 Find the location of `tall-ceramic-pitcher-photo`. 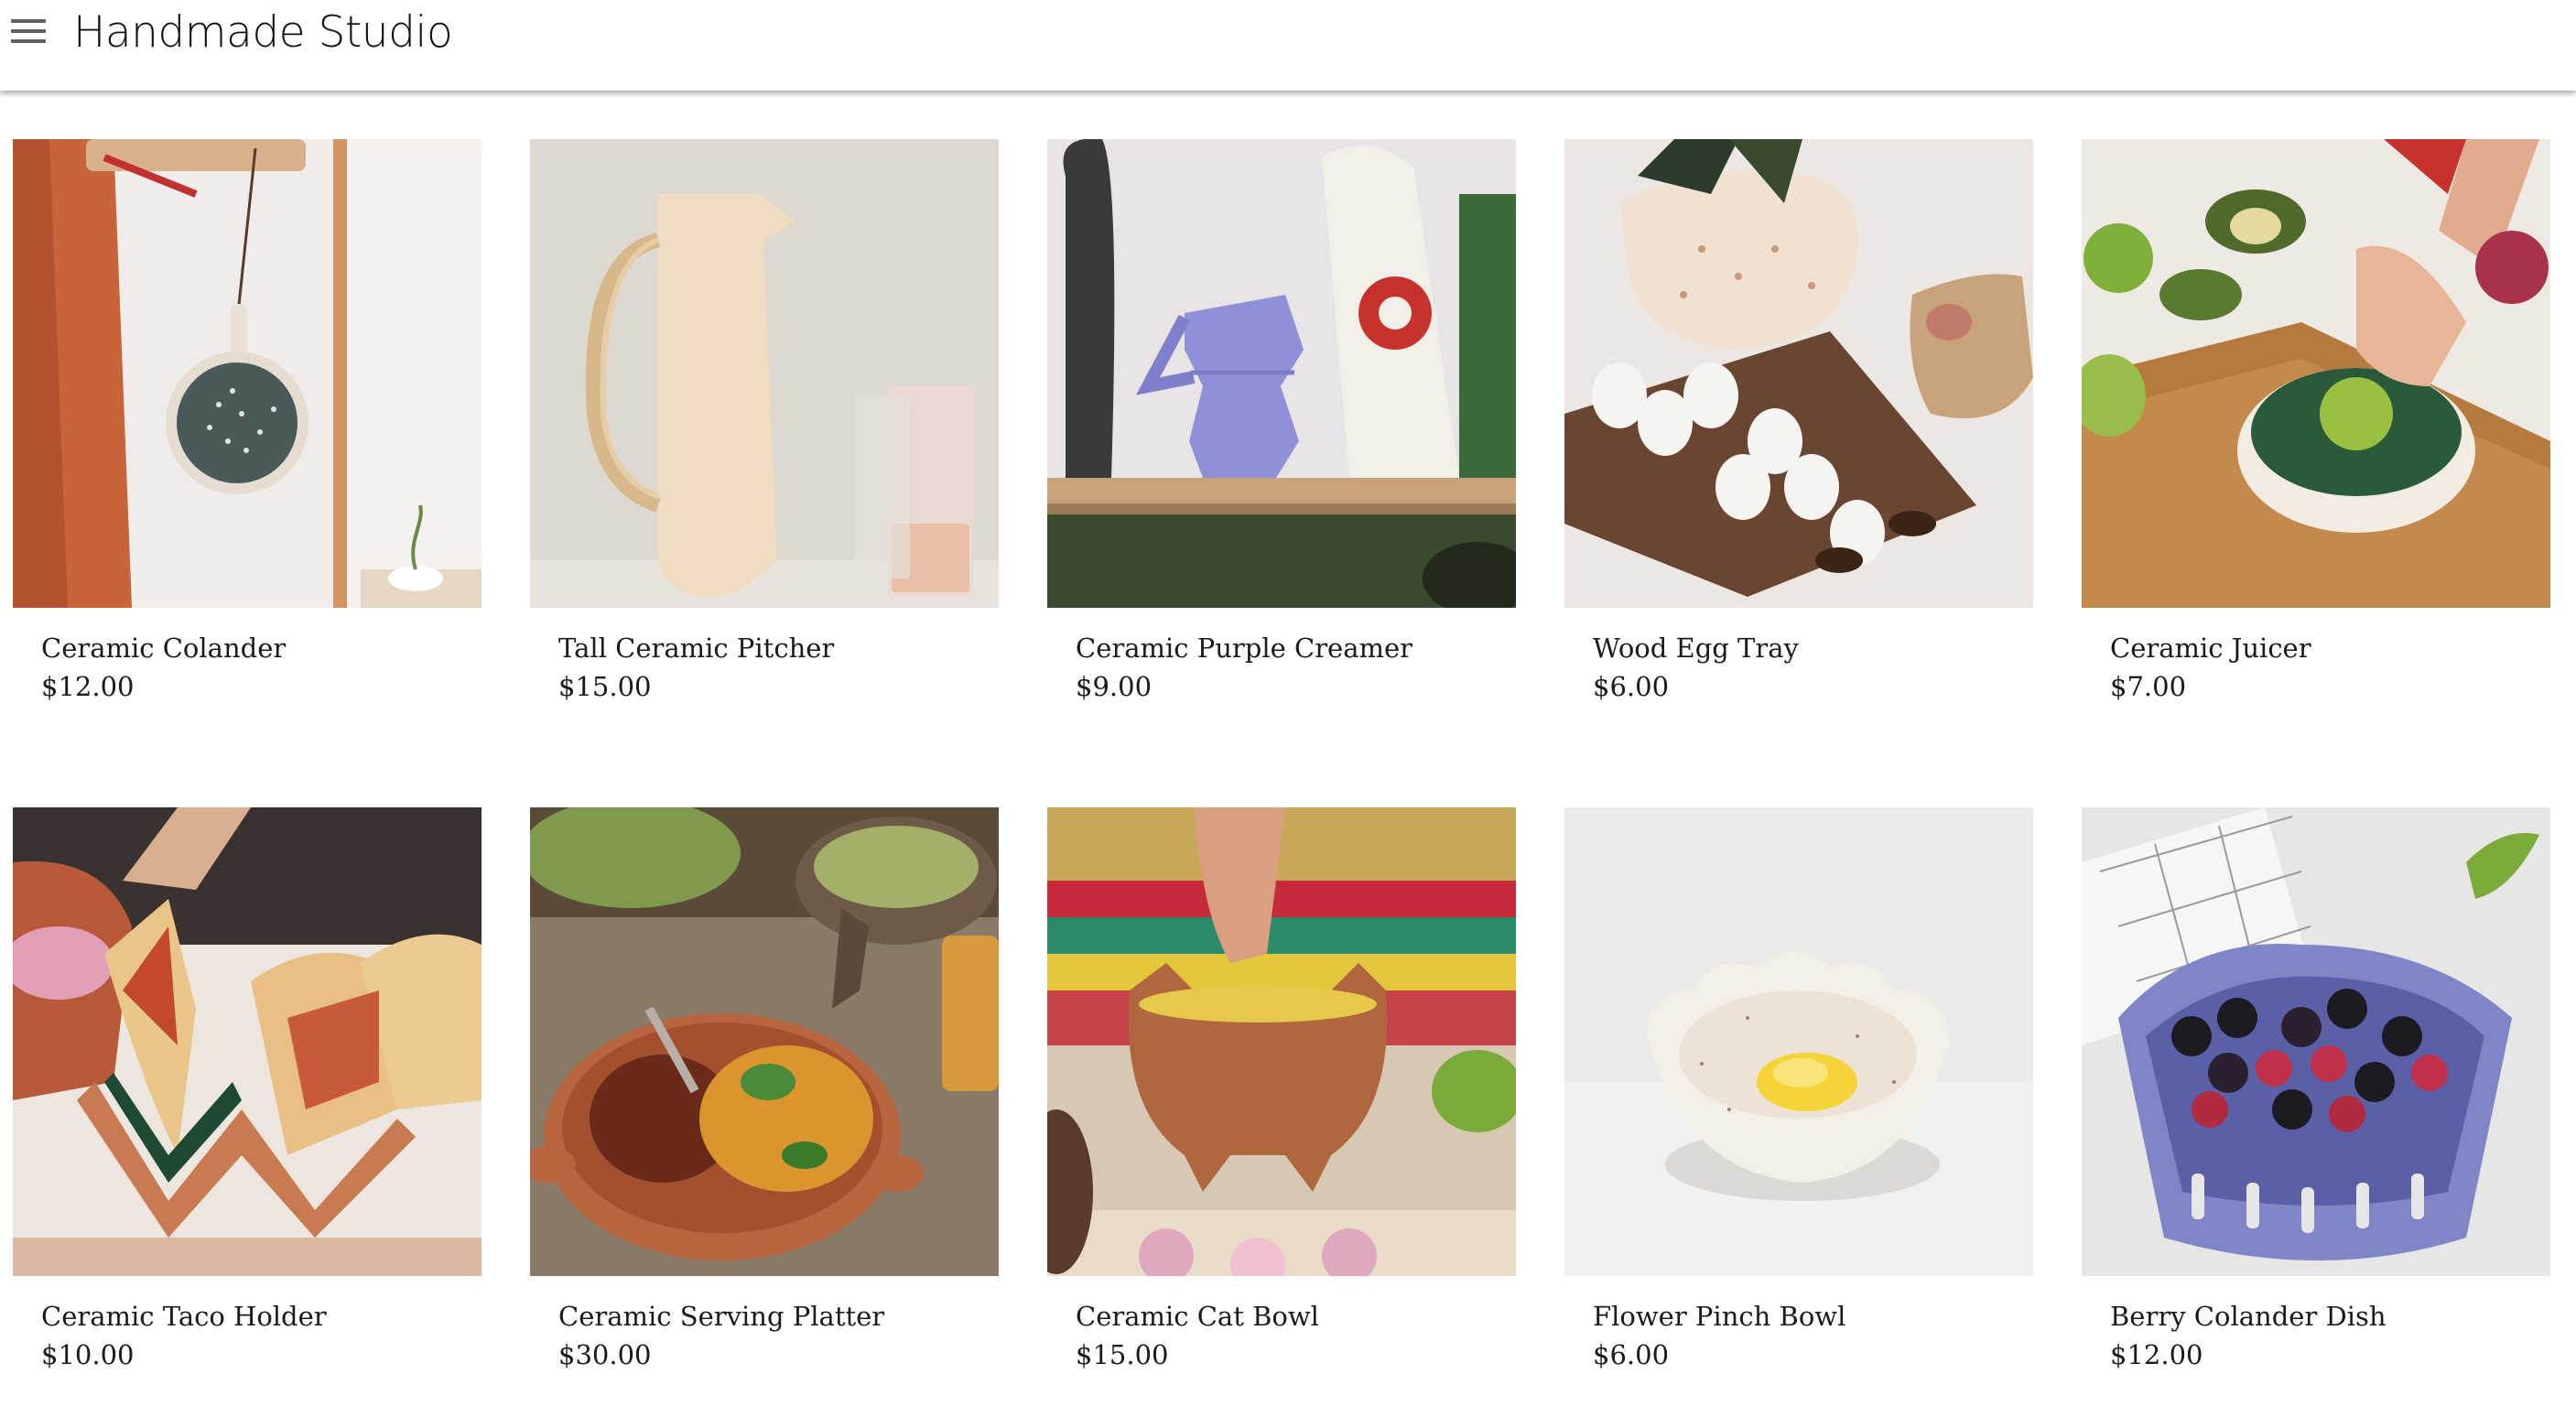

tall-ceramic-pitcher-photo is located at coordinates (765, 373).